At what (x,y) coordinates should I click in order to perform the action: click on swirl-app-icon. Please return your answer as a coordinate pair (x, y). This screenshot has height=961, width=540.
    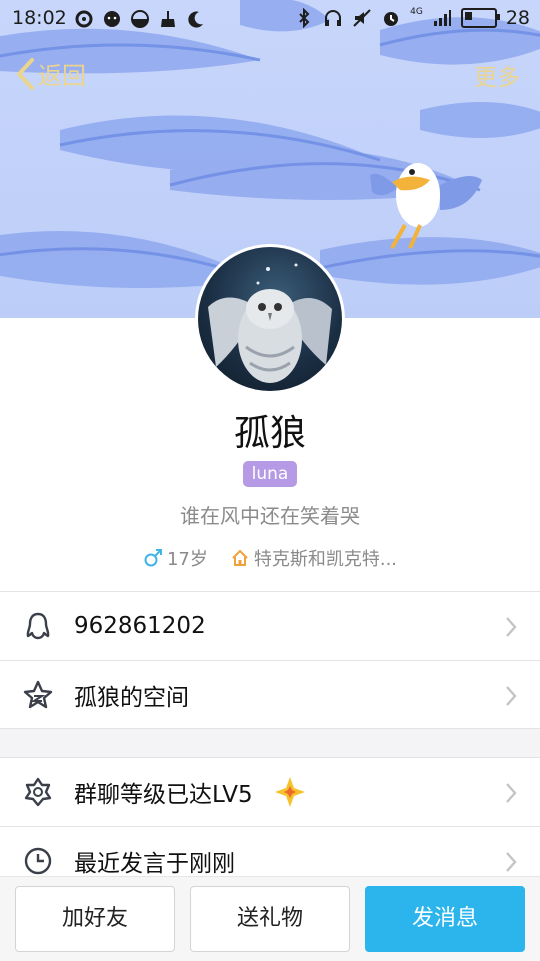
    Looking at the image, I should click on (84, 19).